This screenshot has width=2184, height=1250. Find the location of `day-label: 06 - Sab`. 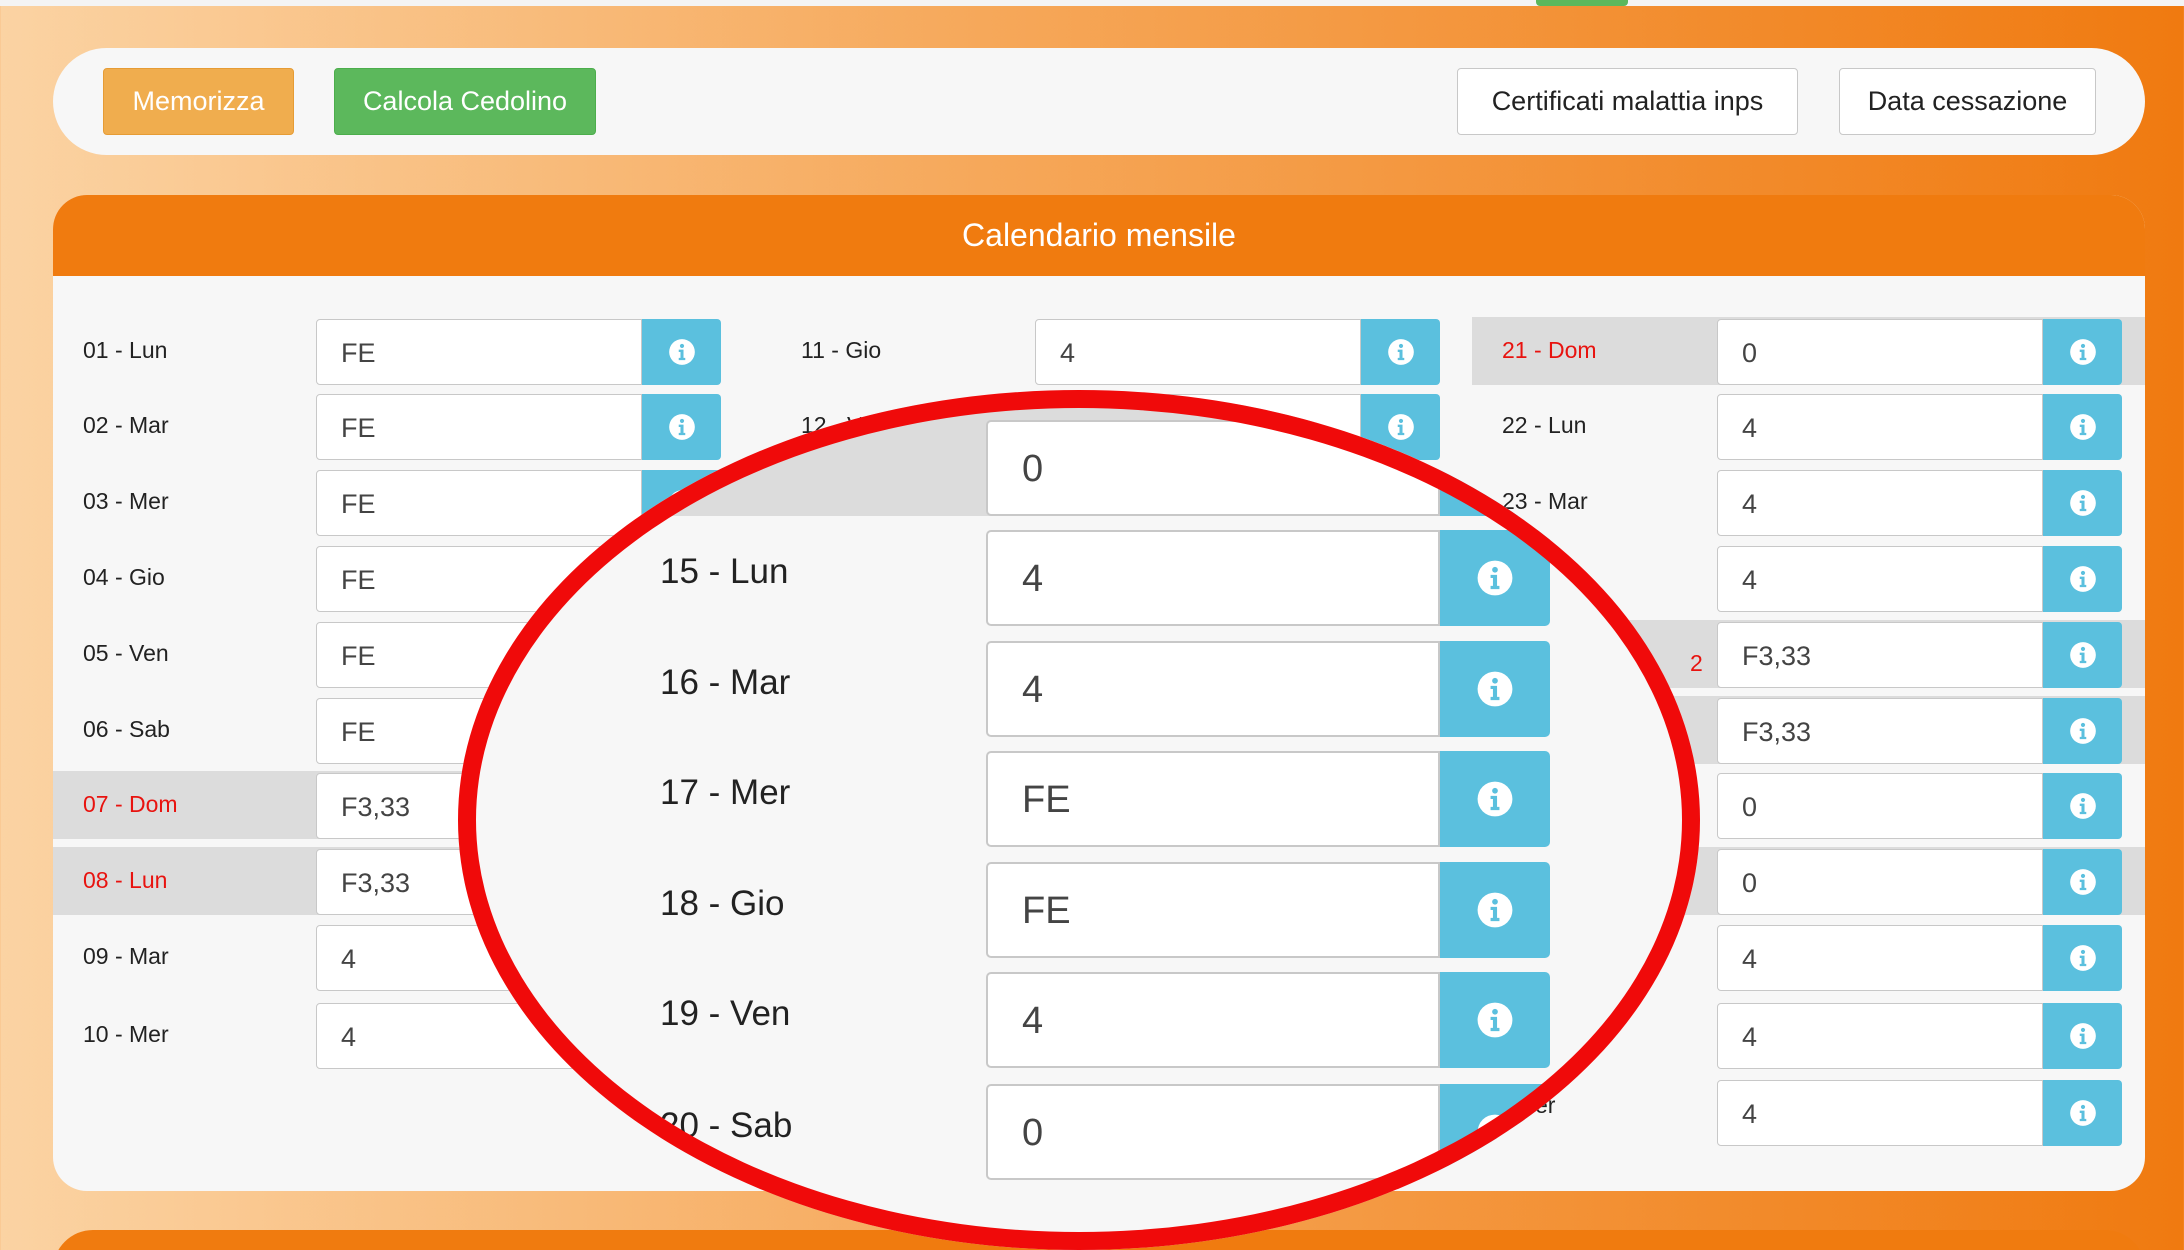

day-label: 06 - Sab is located at coordinates (126, 729).